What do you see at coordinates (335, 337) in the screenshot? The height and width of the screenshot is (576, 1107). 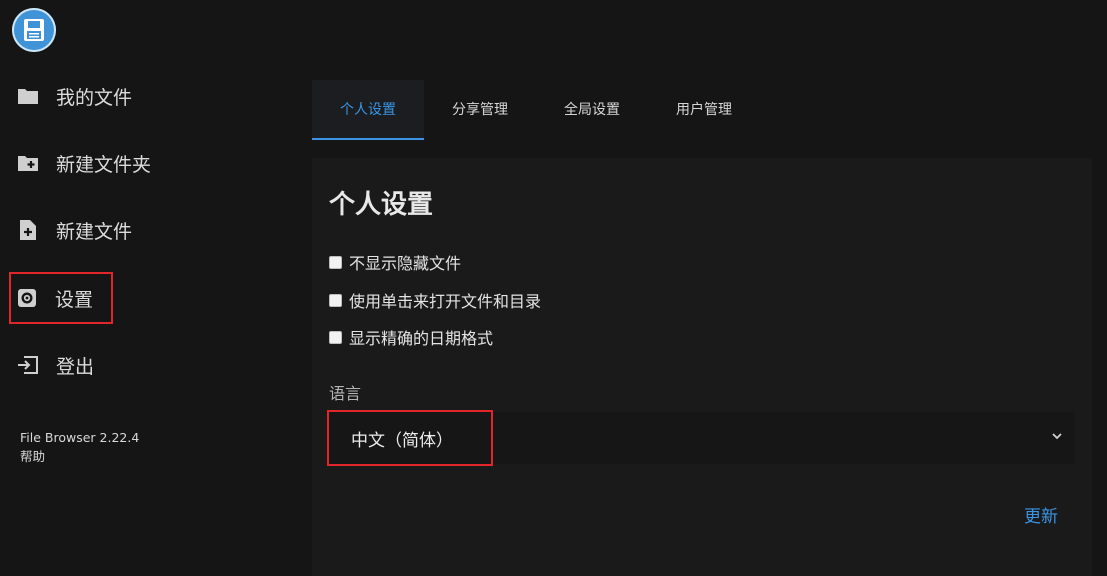 I see `exact-date-checkbox` at bounding box center [335, 337].